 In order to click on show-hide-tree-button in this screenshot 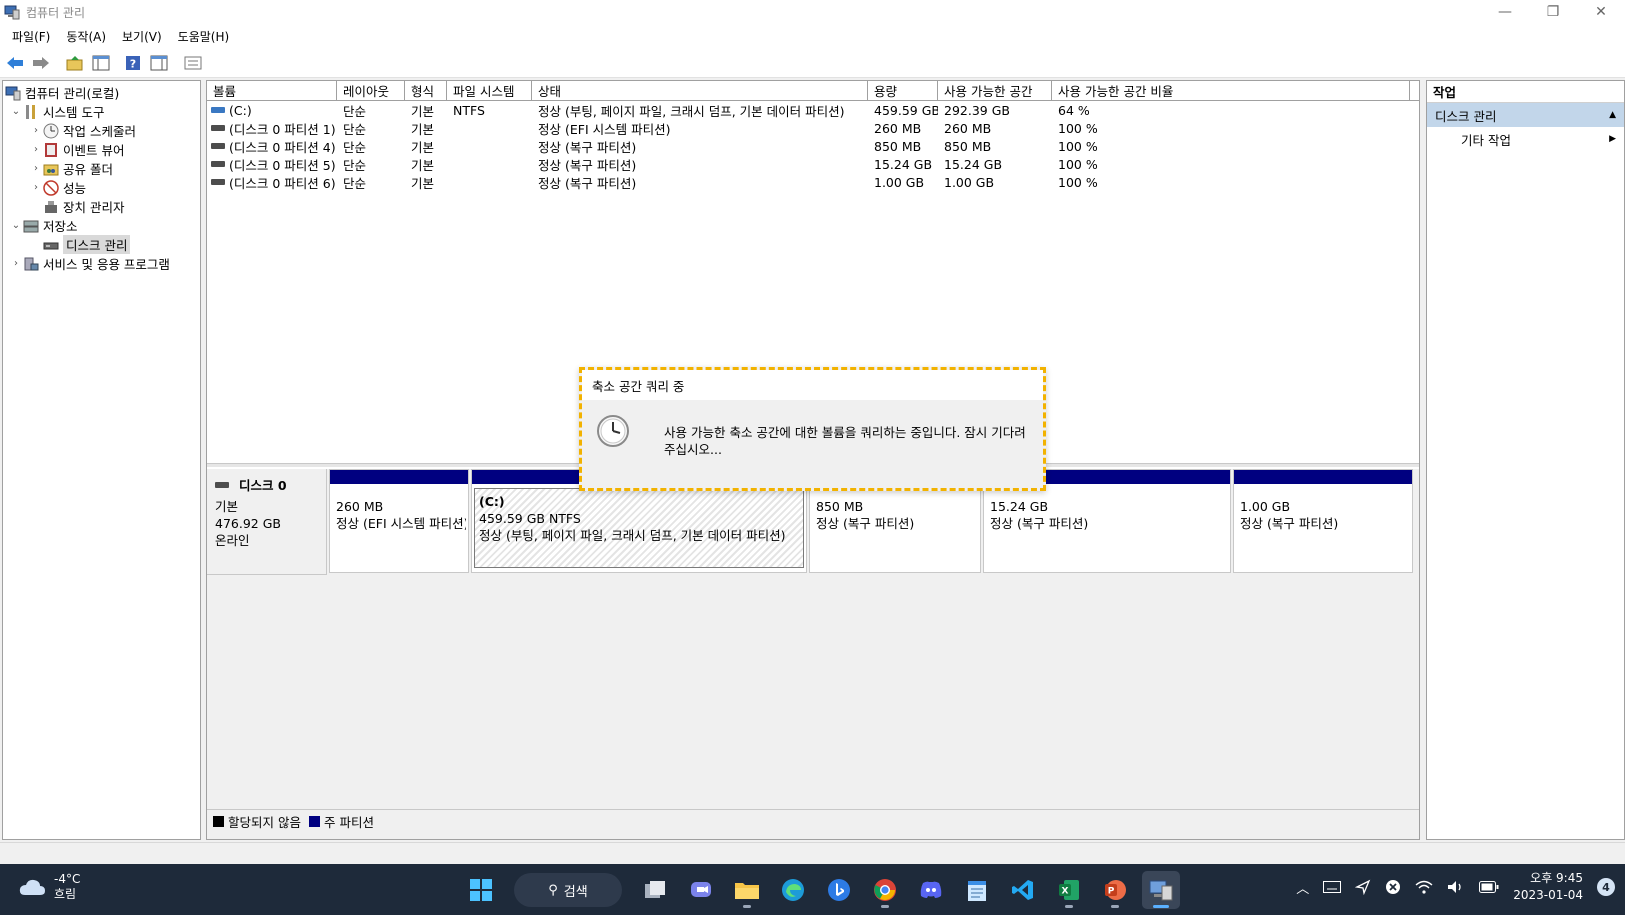, I will do `click(101, 63)`.